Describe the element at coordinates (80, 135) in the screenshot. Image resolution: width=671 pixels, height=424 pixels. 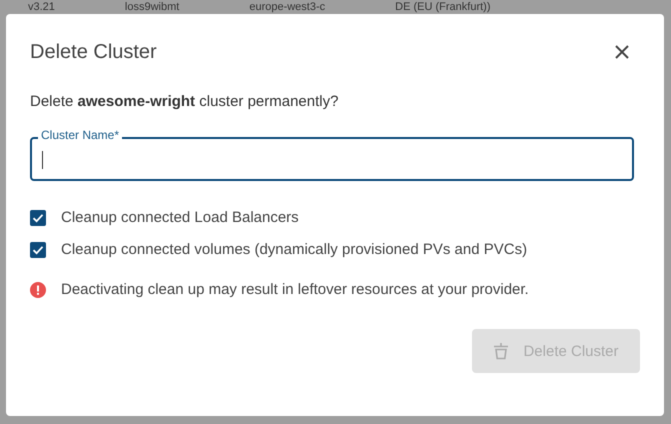
I see `field-label: Cluster Name*` at that location.